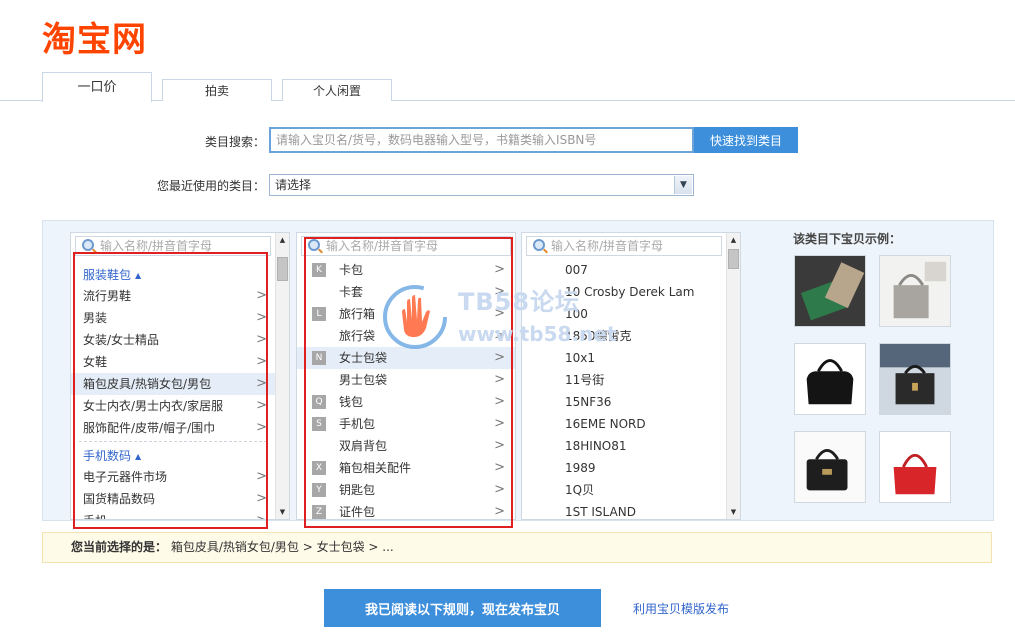 The width and height of the screenshot is (1015, 632). I want to click on list-item: 女装/女士精品 >, so click(173, 340).